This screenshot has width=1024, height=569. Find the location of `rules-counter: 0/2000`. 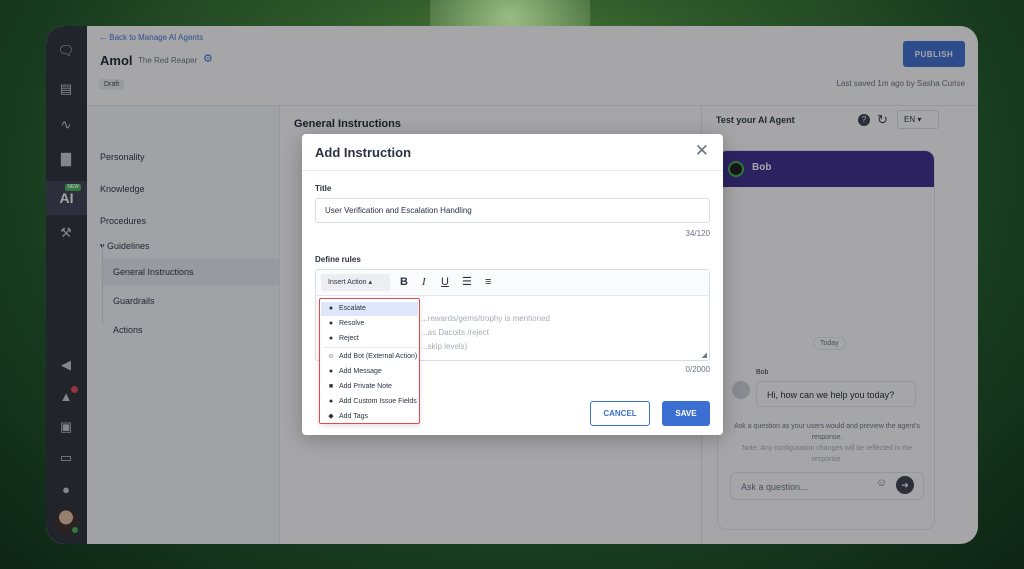

rules-counter: 0/2000 is located at coordinates (697, 369).